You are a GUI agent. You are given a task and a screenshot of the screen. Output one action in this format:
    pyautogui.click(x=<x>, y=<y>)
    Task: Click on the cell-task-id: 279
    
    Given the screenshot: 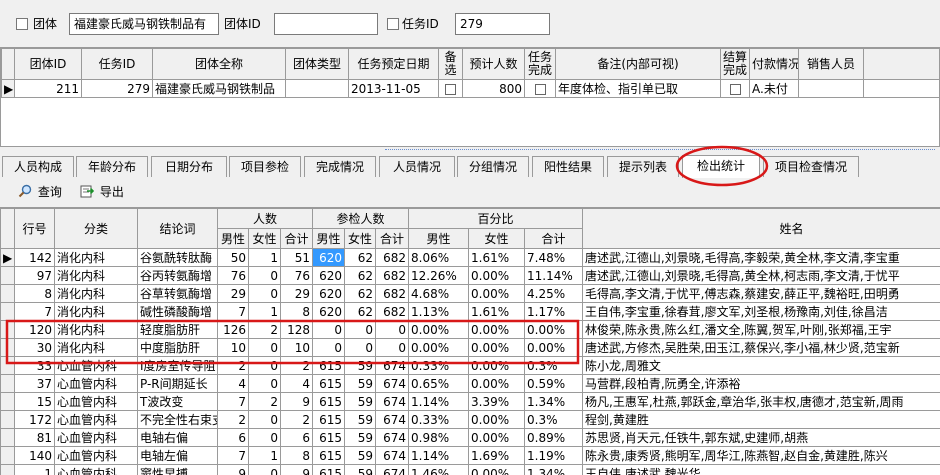 What is the action you would take?
    pyautogui.click(x=117, y=88)
    